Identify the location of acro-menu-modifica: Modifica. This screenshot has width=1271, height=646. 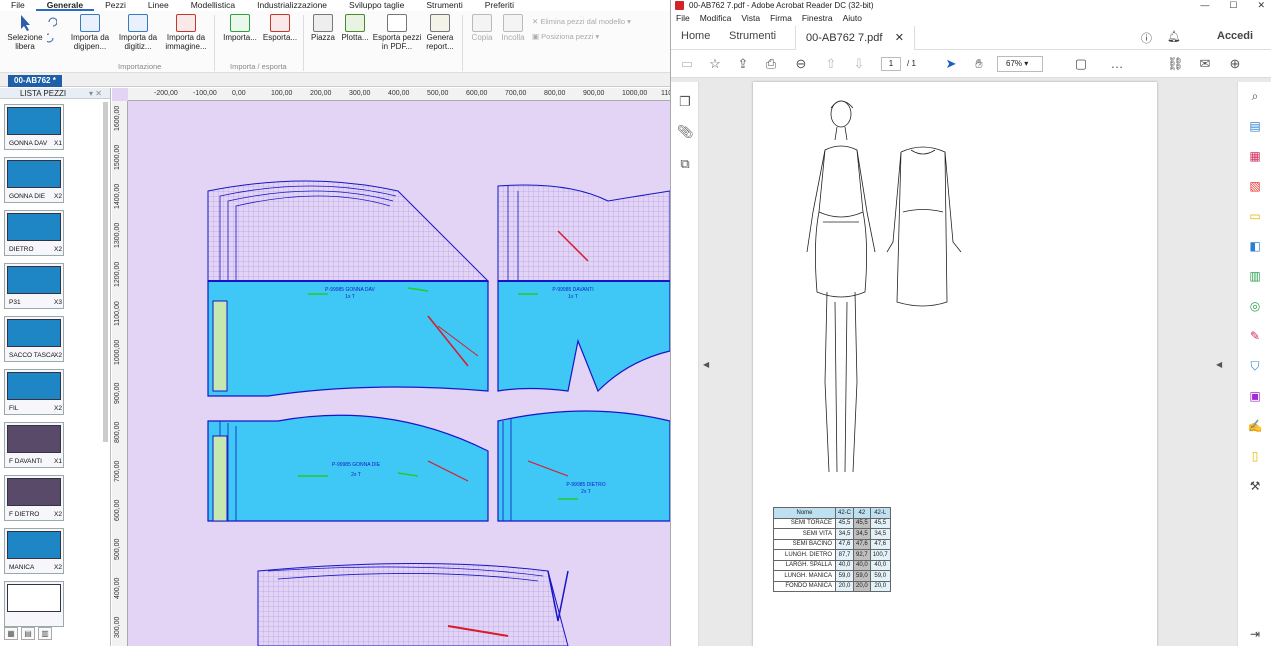
(716, 18).